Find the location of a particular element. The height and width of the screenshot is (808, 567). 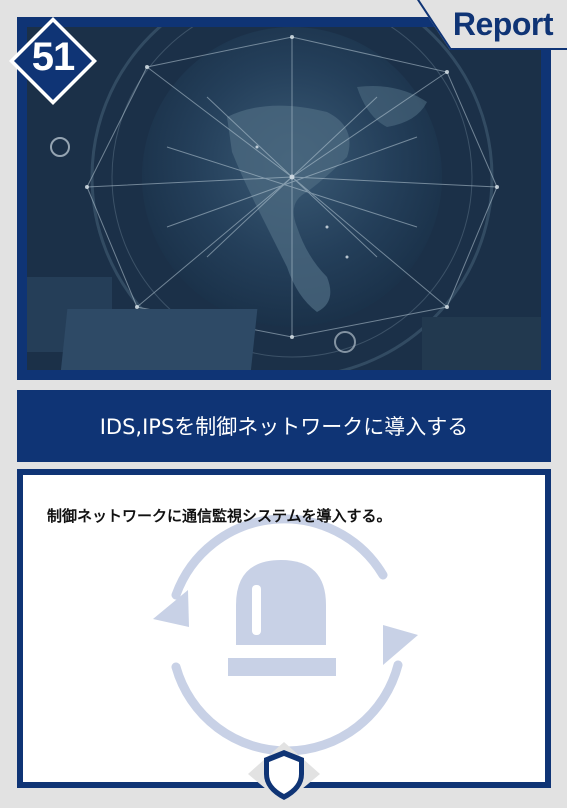

card-description: 制御ネットワークに通信監視システムを導入する。 is located at coordinates (219, 516).